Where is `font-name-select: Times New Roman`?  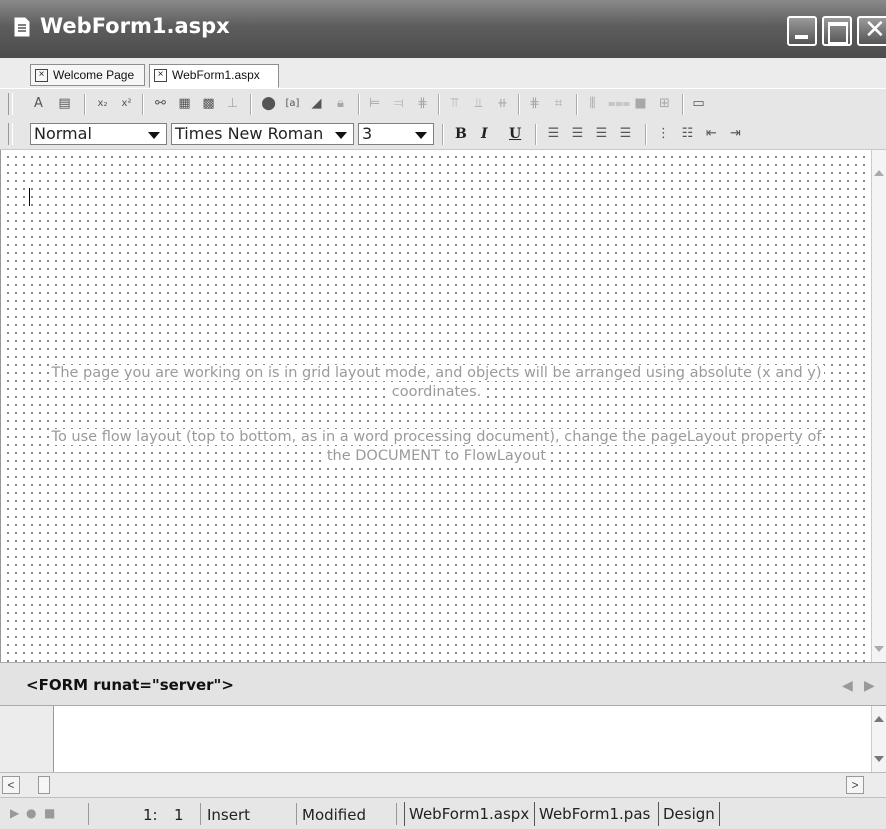 font-name-select: Times New Roman is located at coordinates (262, 134).